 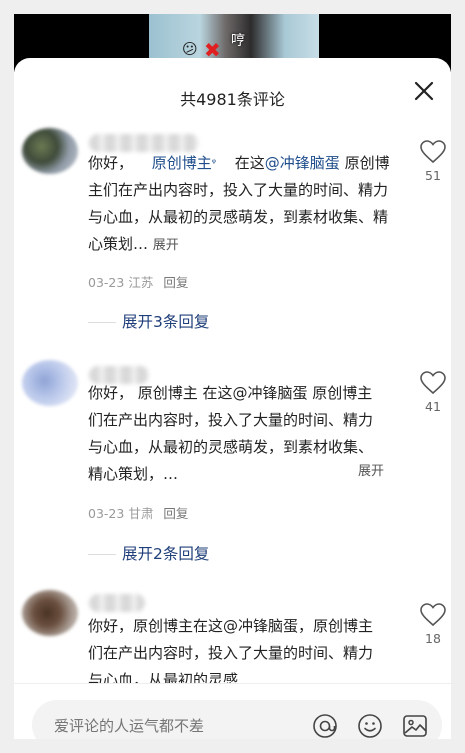 What do you see at coordinates (141, 282) in the screenshot?
I see `comment-location: 江苏` at bounding box center [141, 282].